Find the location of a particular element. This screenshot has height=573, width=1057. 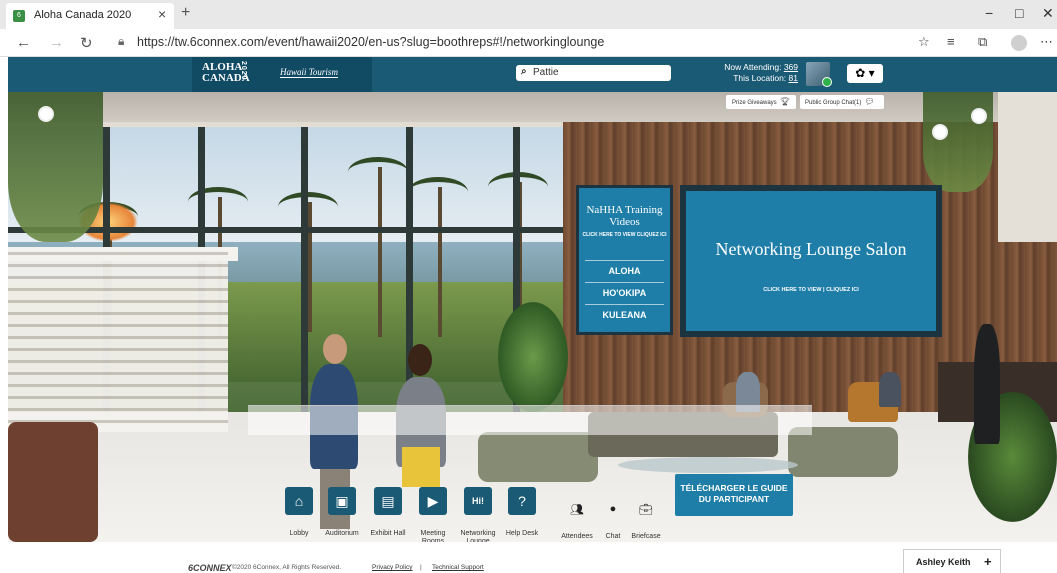

nav-label-help-desk: Help Desk is located at coordinates (522, 534).